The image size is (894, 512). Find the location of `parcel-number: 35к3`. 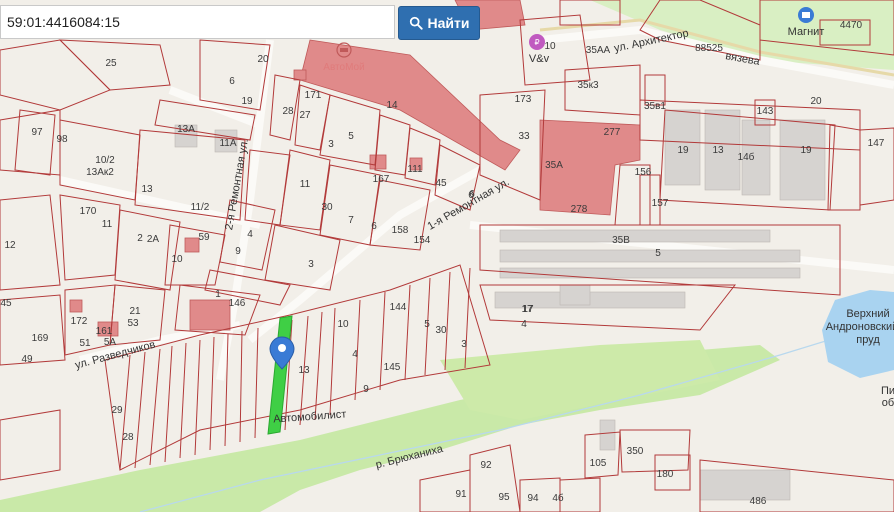

parcel-number: 35к3 is located at coordinates (587, 85).